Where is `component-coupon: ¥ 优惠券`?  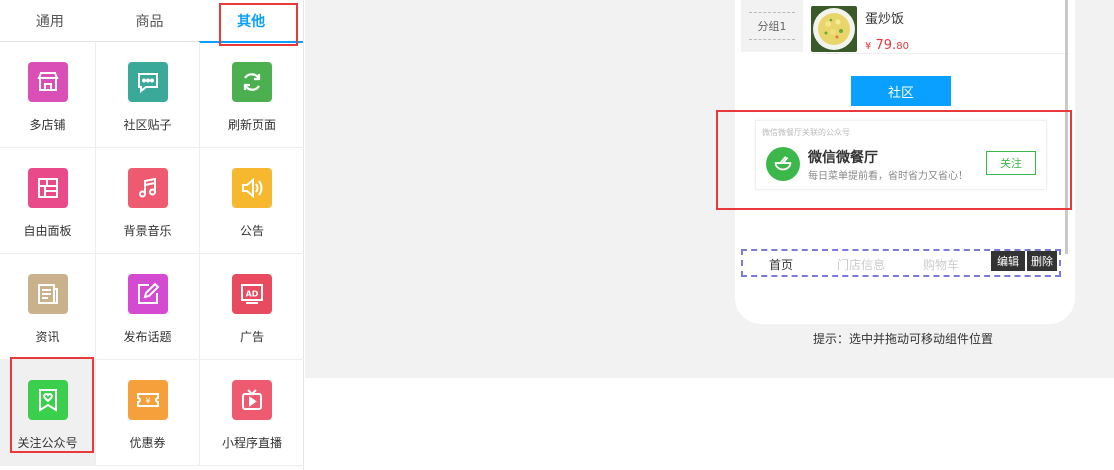 component-coupon: ¥ 优惠券 is located at coordinates (148, 413).